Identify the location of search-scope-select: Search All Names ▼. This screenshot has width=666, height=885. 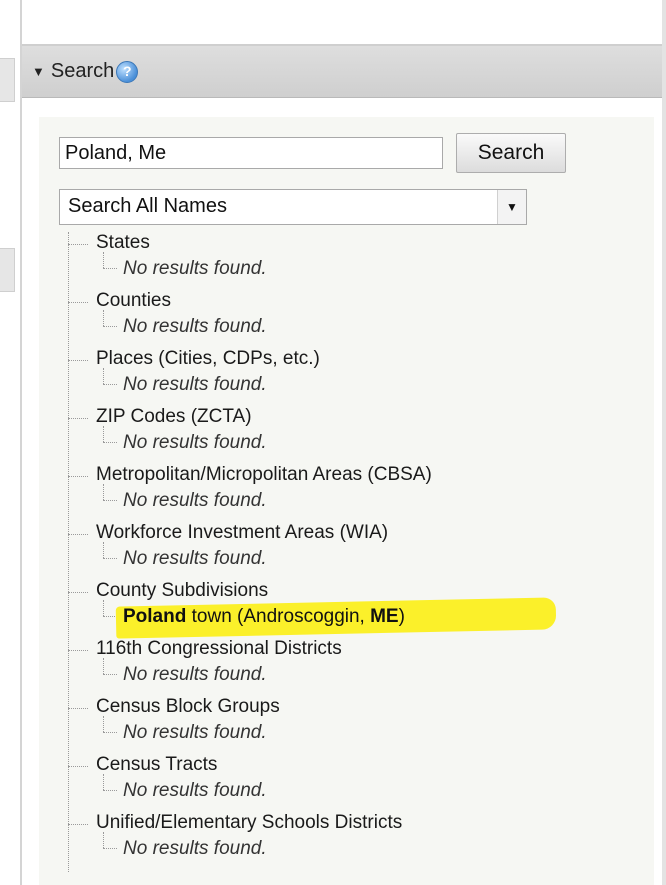
(293, 207).